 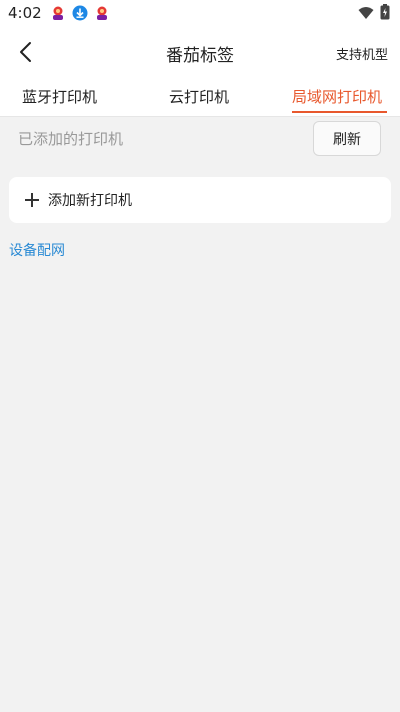 What do you see at coordinates (90, 201) in the screenshot?
I see `add-new-printer-label: 添加新打印机` at bounding box center [90, 201].